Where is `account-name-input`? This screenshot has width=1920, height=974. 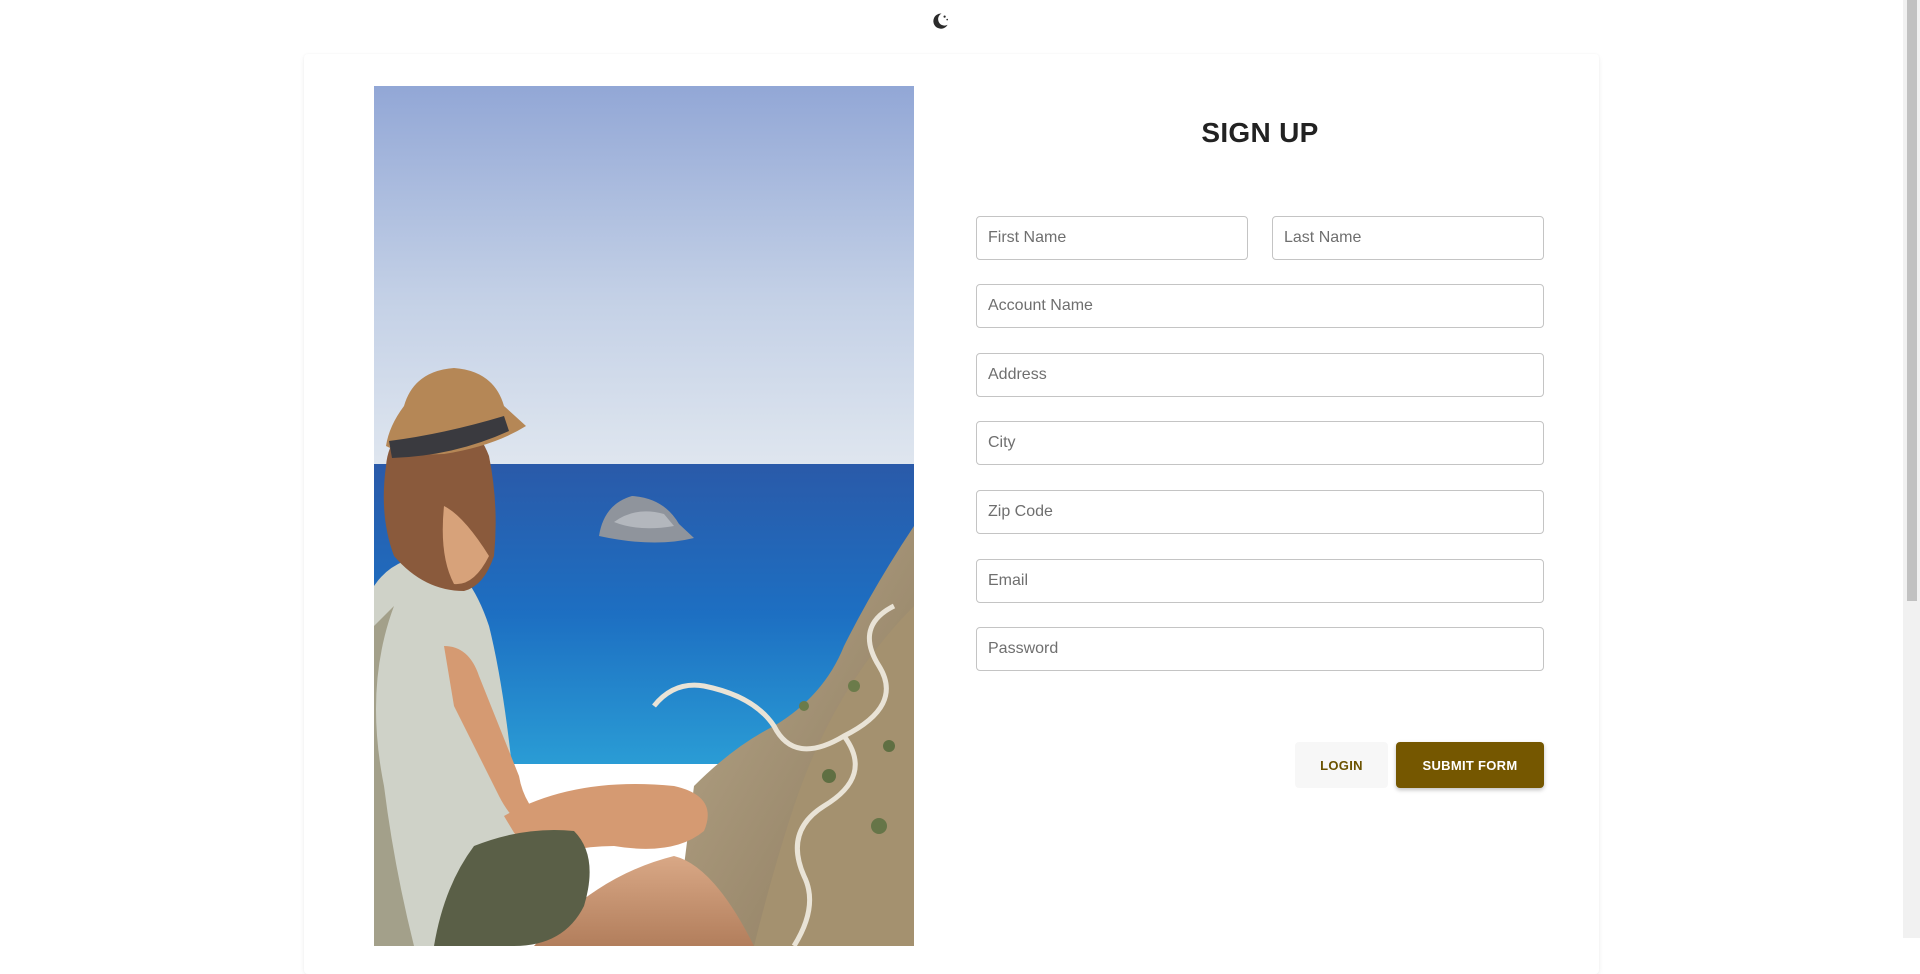
account-name-input is located at coordinates (1260, 306).